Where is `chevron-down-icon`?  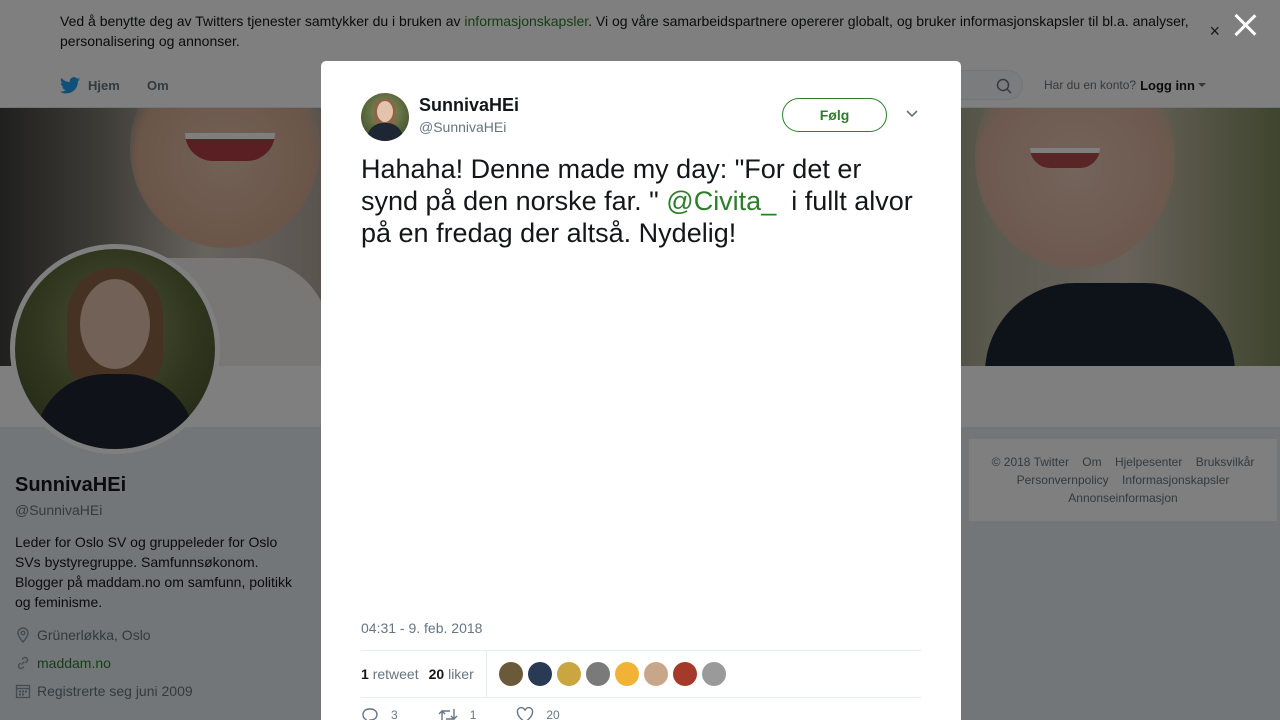 chevron-down-icon is located at coordinates (912, 114).